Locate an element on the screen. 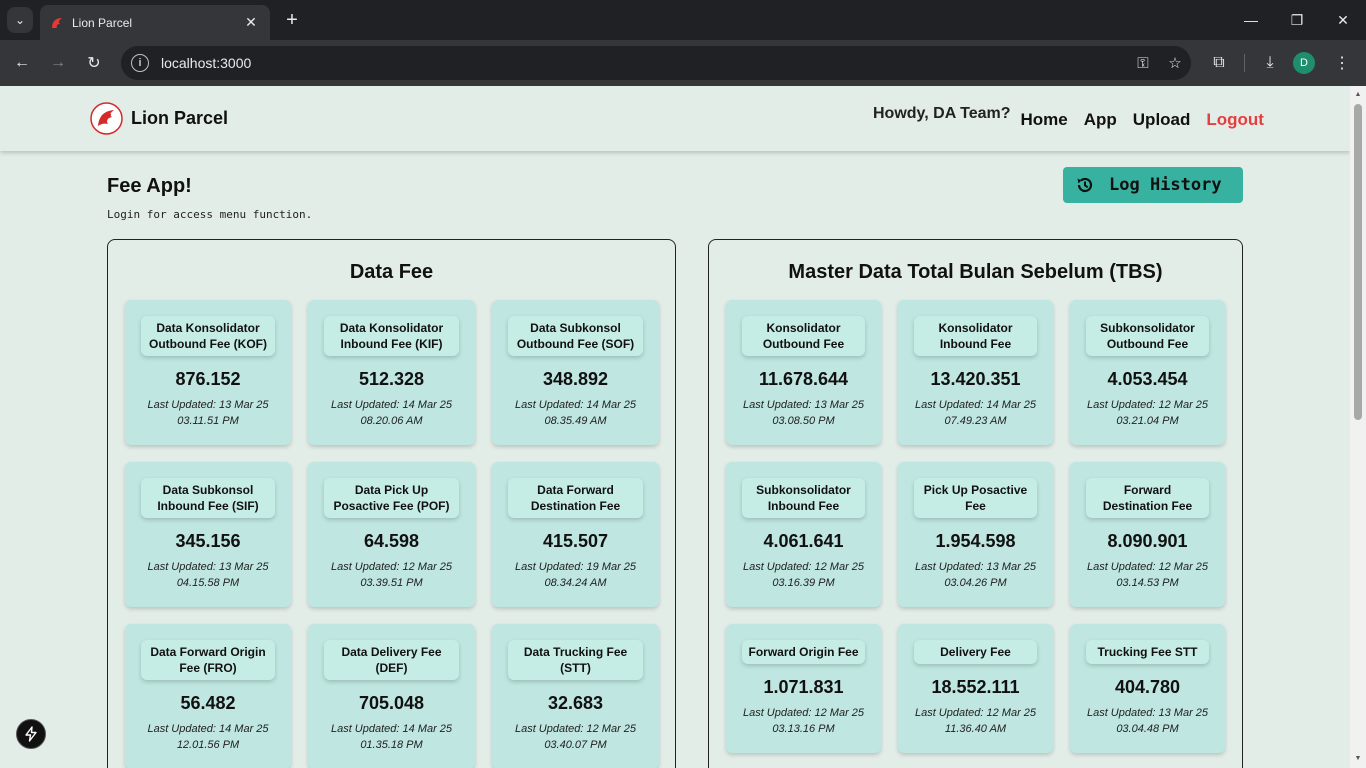 The width and height of the screenshot is (1366, 768). nav-app-link: App is located at coordinates (1100, 120).